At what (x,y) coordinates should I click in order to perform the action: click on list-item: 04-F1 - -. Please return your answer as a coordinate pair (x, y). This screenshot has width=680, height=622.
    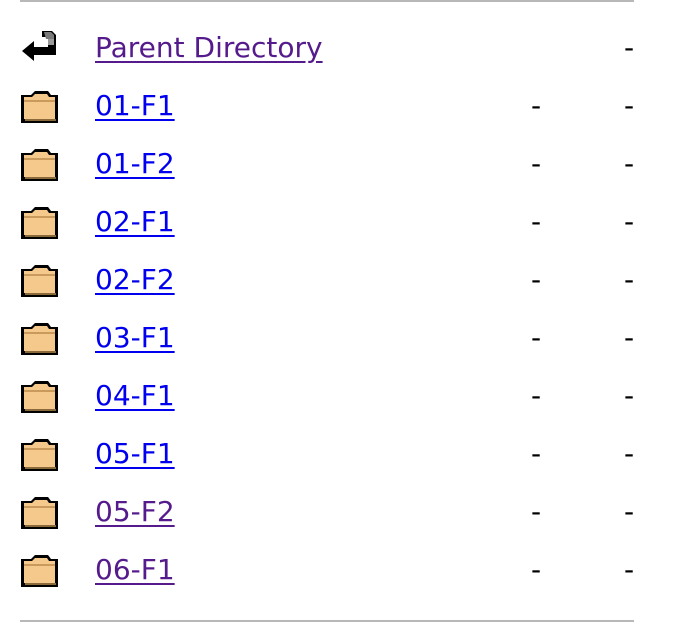
    Looking at the image, I should click on (340, 397).